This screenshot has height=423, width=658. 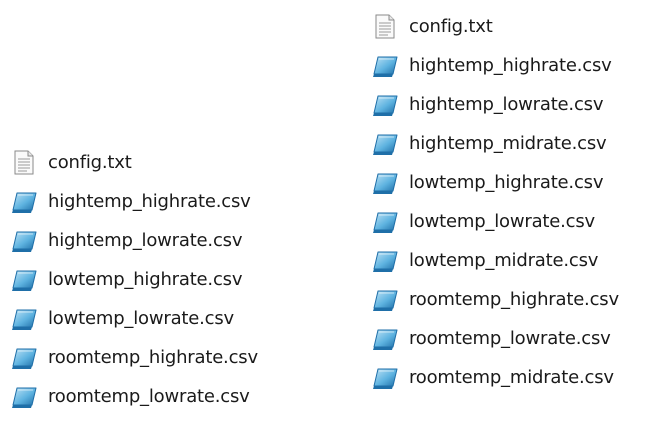 What do you see at coordinates (504, 260) in the screenshot?
I see `file-name: lowtemp_midrate.csv` at bounding box center [504, 260].